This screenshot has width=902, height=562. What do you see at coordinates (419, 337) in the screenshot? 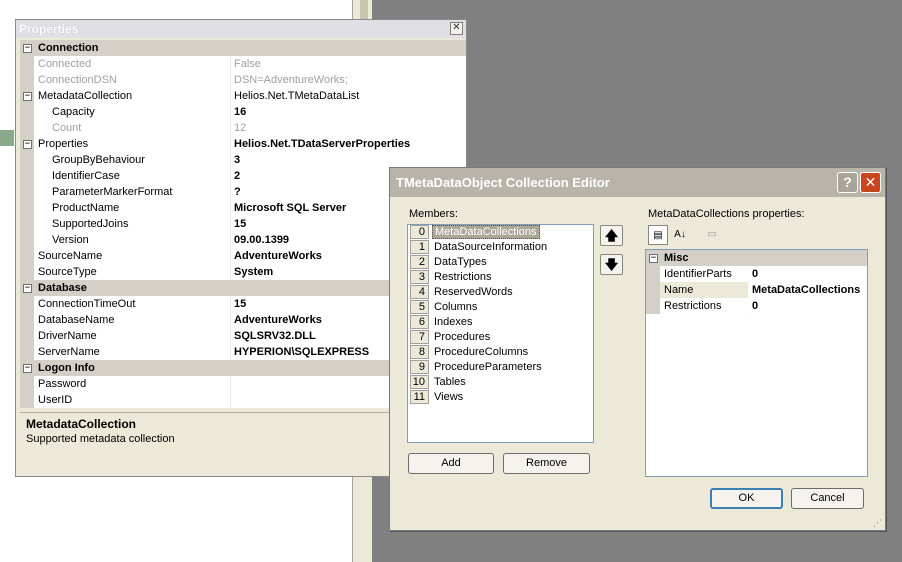
I see `member-index: 7` at bounding box center [419, 337].